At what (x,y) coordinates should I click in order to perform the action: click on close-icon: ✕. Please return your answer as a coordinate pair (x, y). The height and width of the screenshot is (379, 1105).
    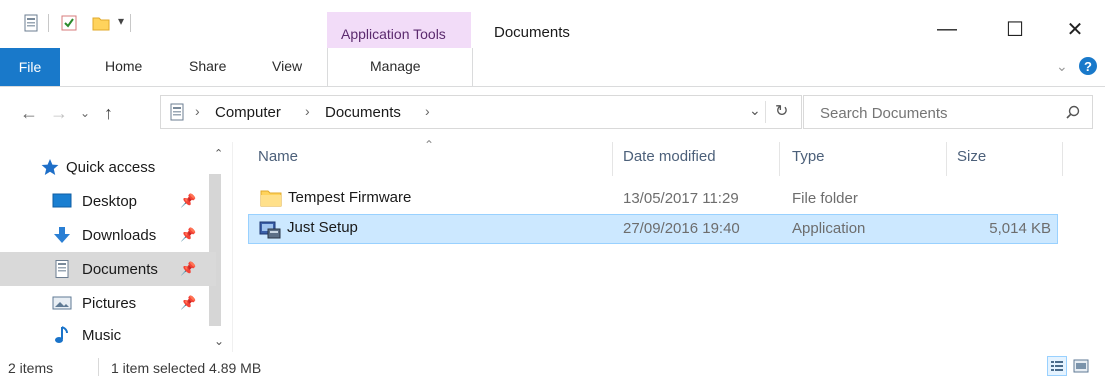
    Looking at the image, I should click on (1075, 29).